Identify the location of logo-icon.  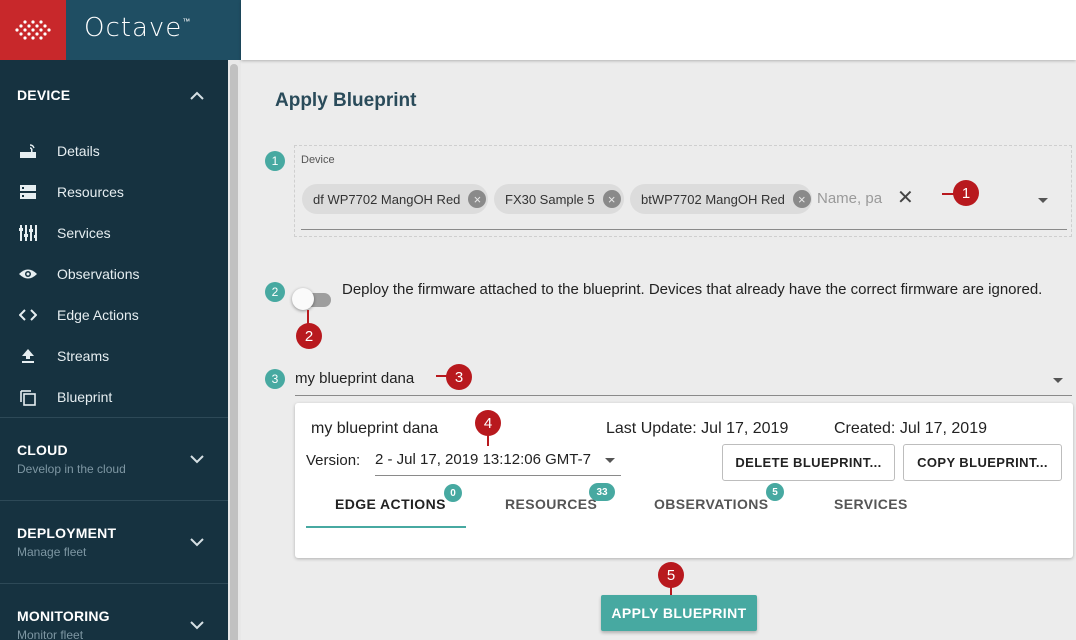
(33, 30).